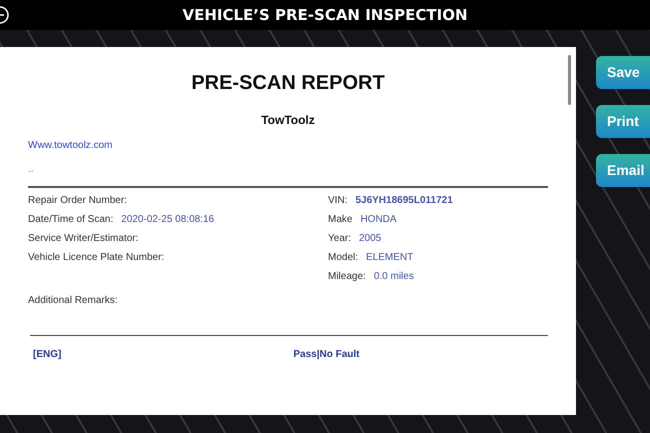  Describe the element at coordinates (167, 220) in the screenshot. I see `field-value: 2020-02-25 08:08:16` at that location.